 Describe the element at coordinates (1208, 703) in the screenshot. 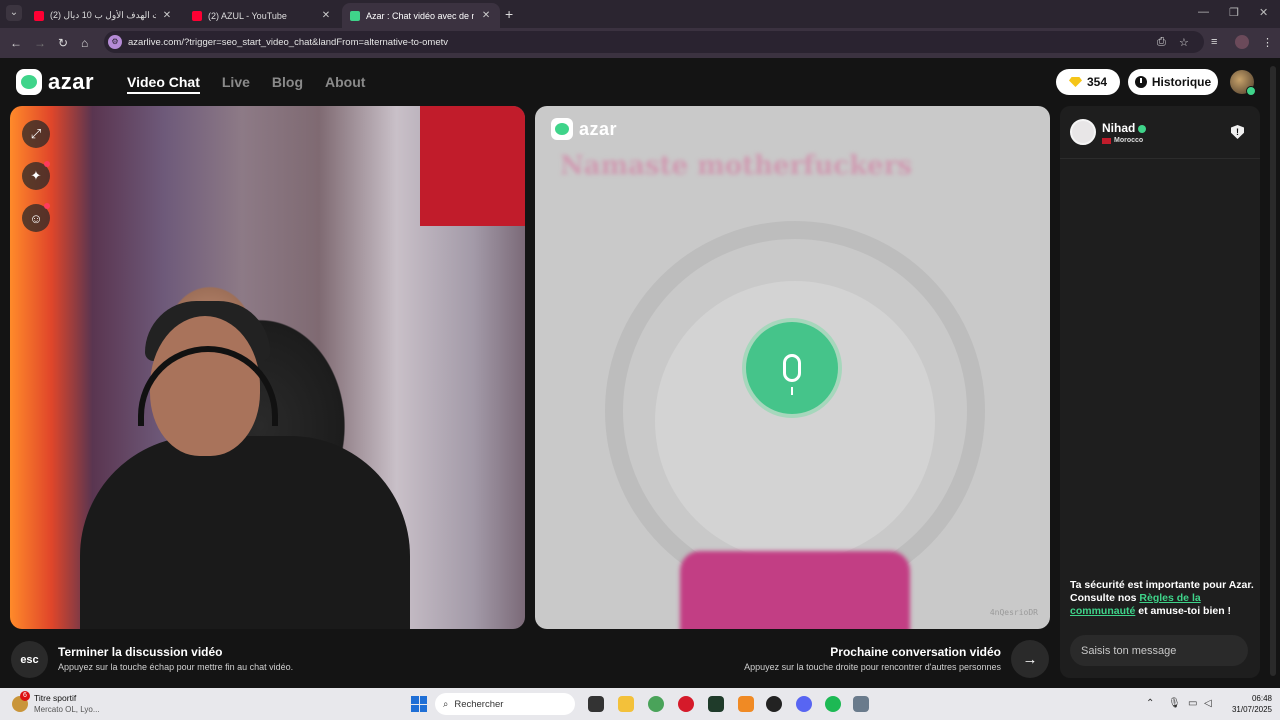

I see `volume-icon: ◁` at that location.